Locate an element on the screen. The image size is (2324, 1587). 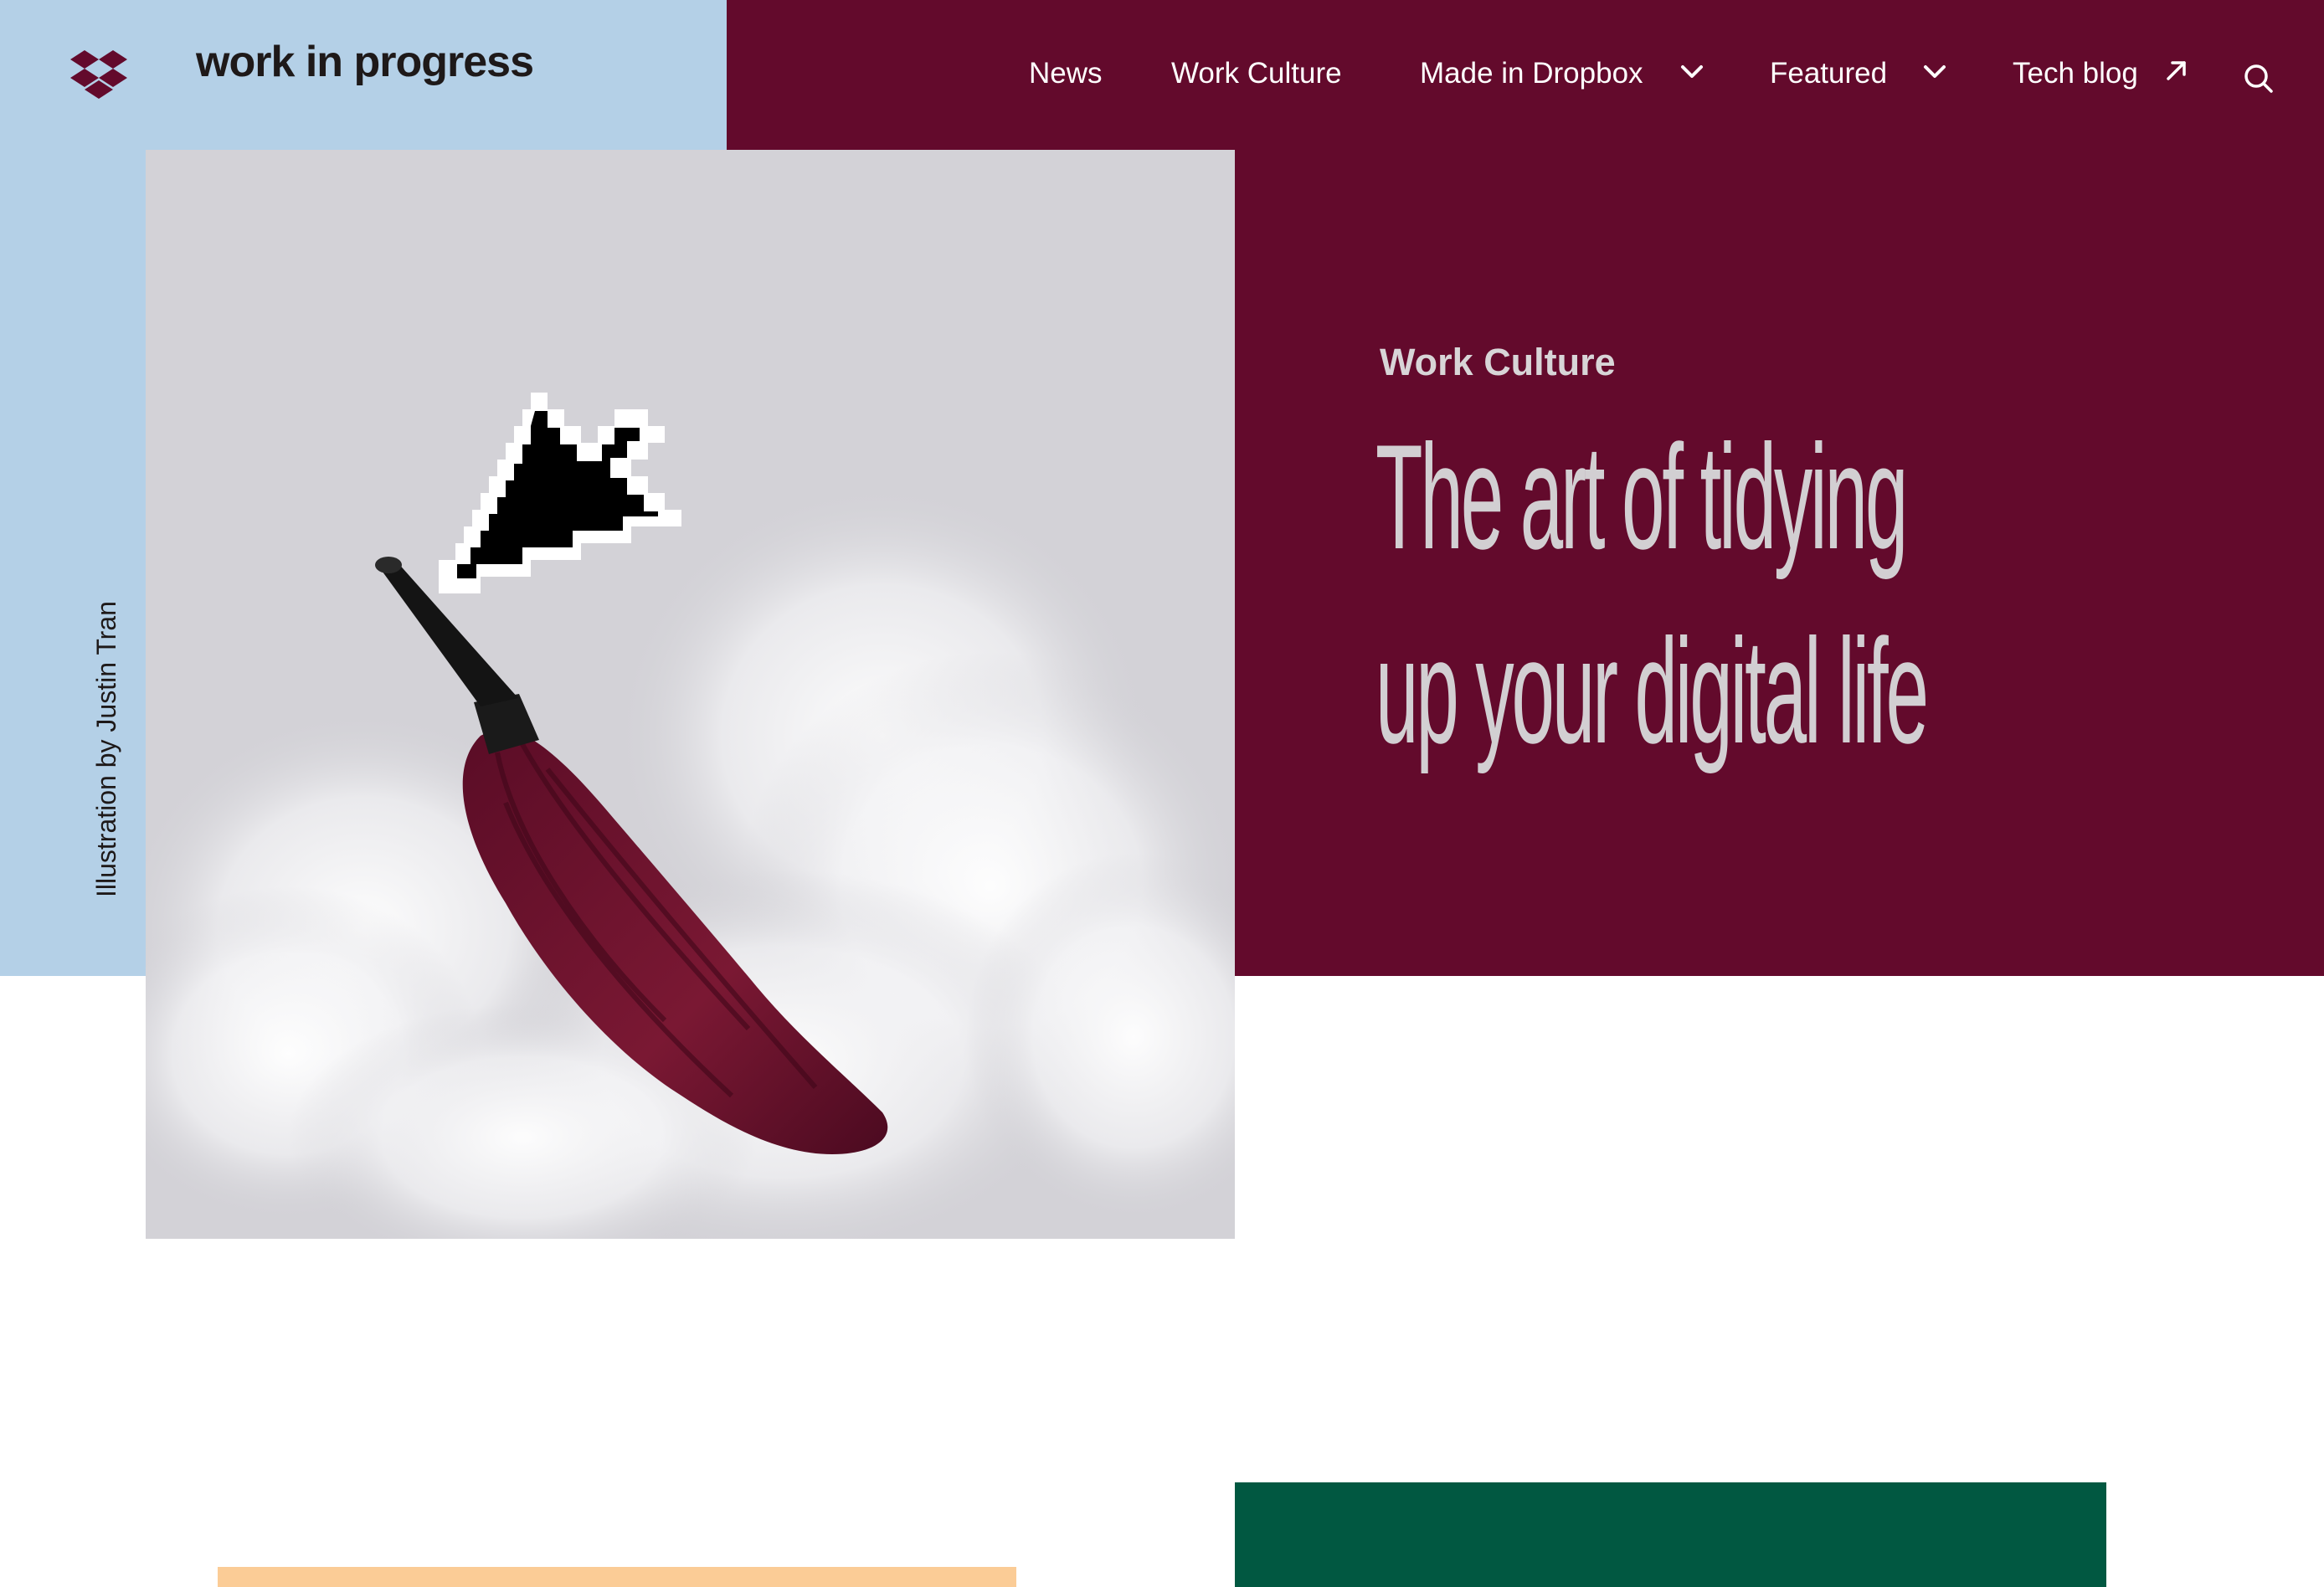
search-icon is located at coordinates (2259, 79).